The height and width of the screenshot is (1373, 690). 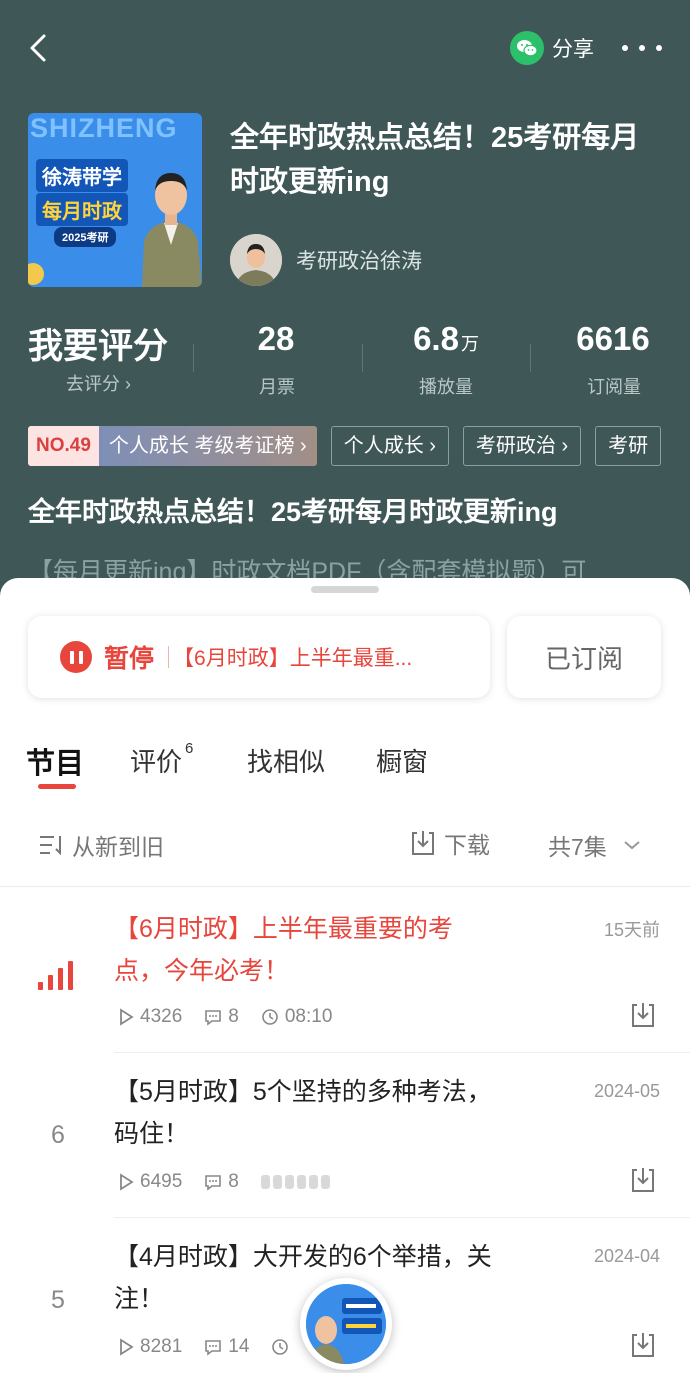 What do you see at coordinates (58, 1135) in the screenshot?
I see `episode-index: 6` at bounding box center [58, 1135].